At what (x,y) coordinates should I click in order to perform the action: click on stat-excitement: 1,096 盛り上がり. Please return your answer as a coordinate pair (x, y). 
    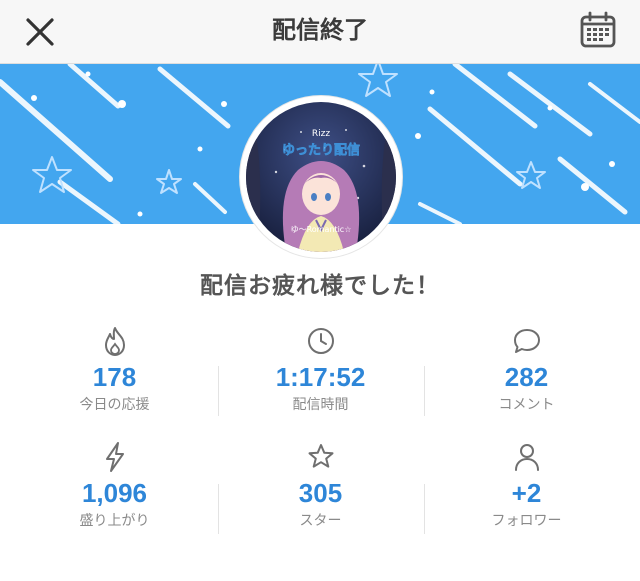
    Looking at the image, I should click on (114, 485).